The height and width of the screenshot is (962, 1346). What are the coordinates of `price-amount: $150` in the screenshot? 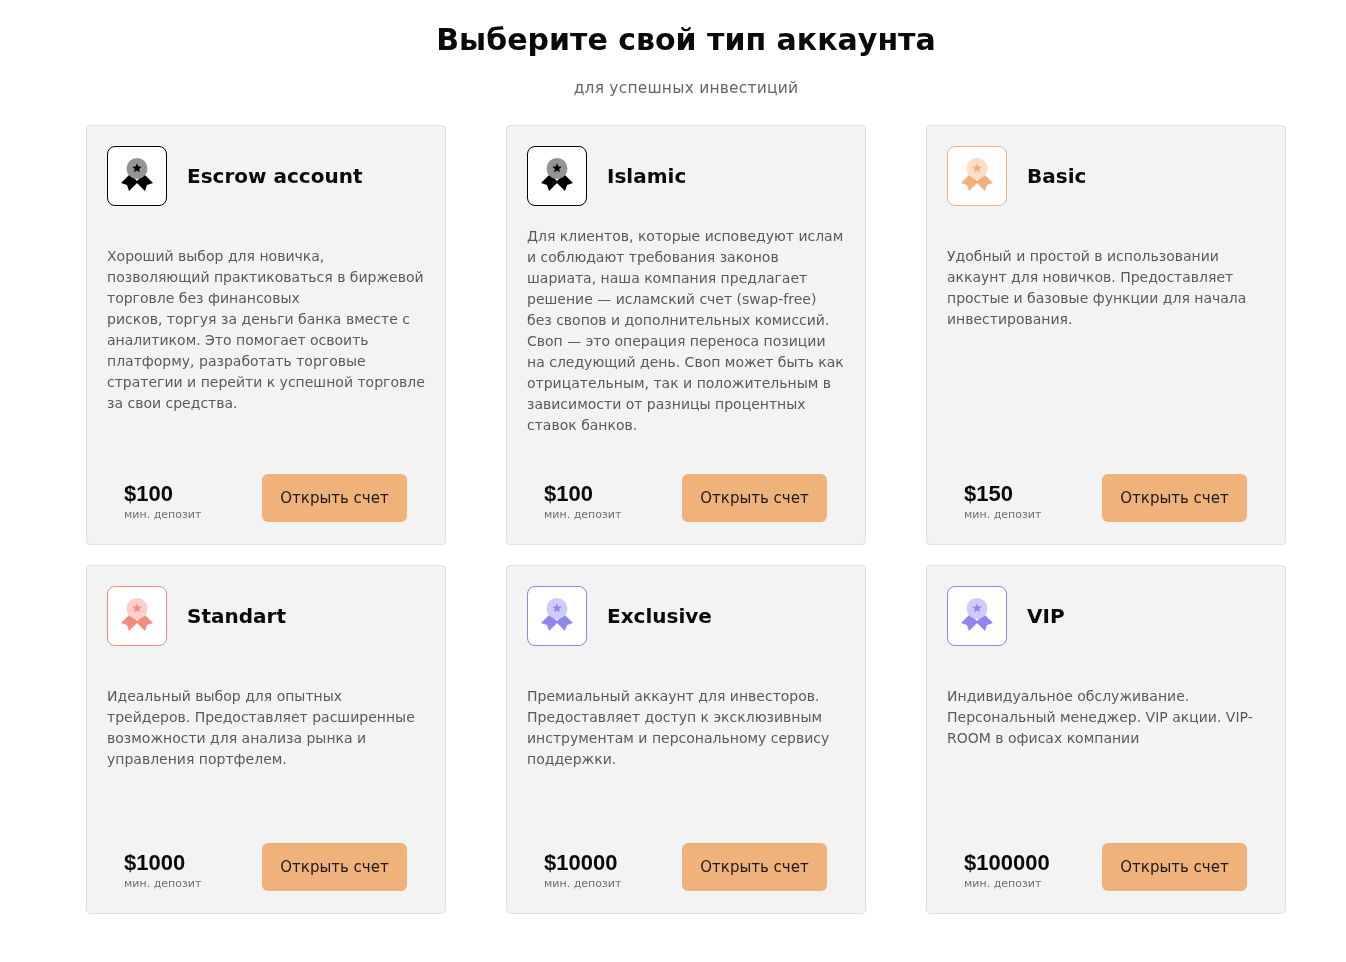 It's located at (988, 493).